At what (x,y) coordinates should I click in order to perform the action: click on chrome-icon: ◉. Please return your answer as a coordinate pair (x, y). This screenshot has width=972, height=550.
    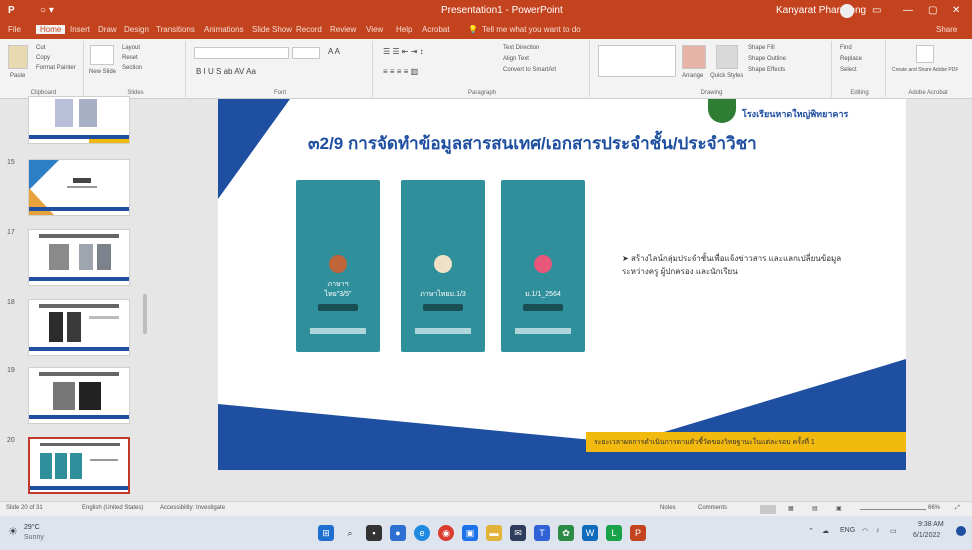
    Looking at the image, I should click on (446, 533).